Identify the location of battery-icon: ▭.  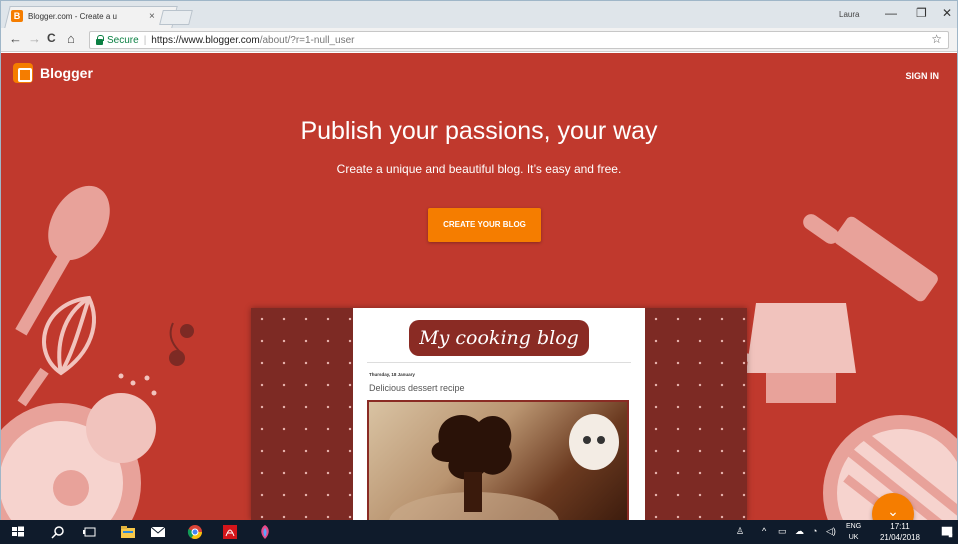
(782, 531).